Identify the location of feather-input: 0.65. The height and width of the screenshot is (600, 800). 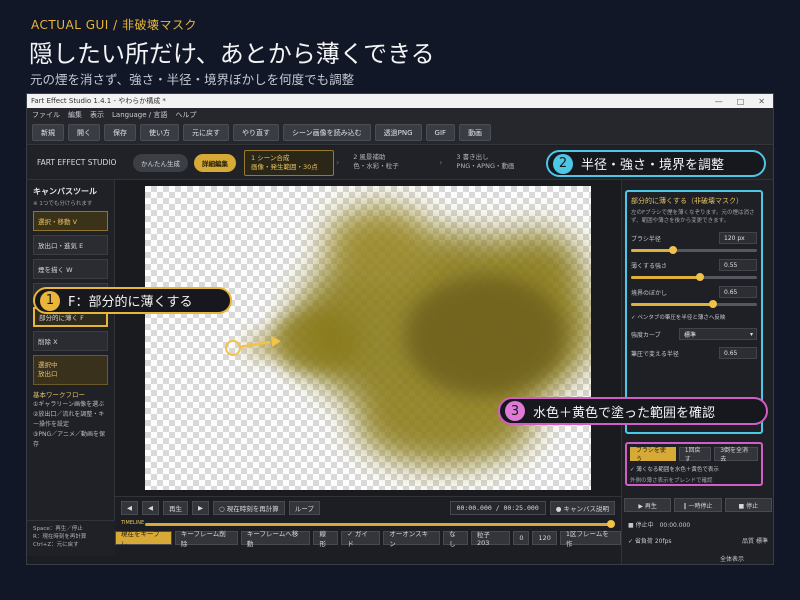
(738, 292).